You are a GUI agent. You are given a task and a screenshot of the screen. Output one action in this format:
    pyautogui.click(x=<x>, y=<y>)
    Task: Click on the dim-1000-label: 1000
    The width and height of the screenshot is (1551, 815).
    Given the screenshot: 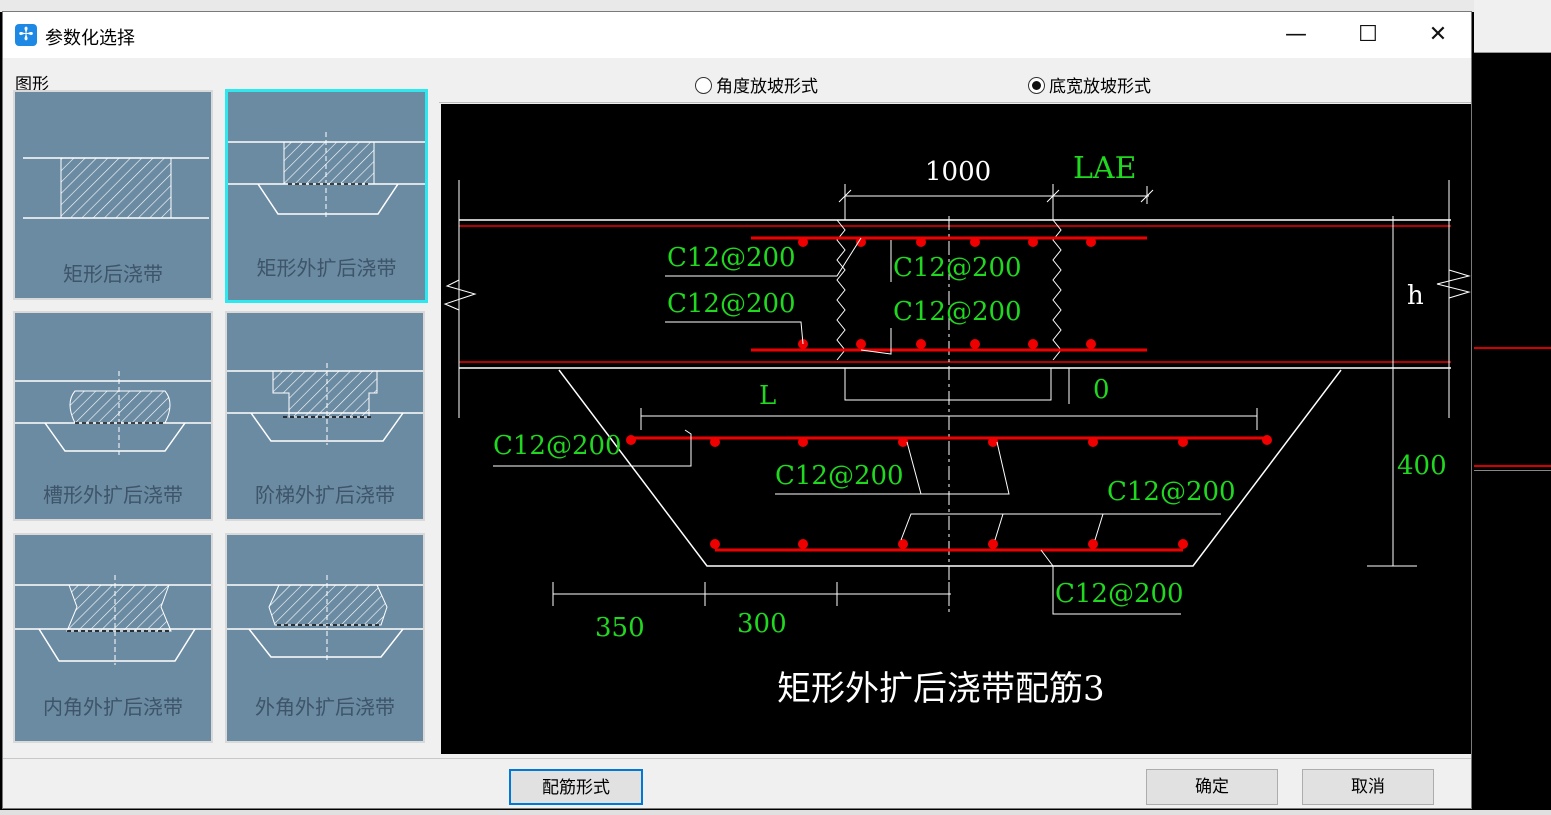 What is the action you would take?
    pyautogui.click(x=958, y=172)
    